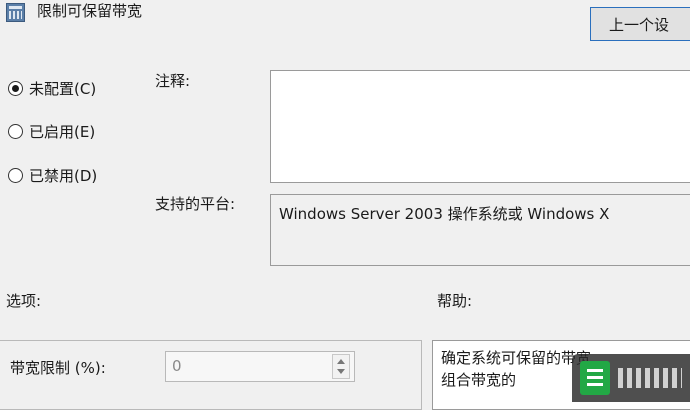 This screenshot has height=410, width=690. I want to click on radio-label-not-configured: 未配置(C), so click(63, 88).